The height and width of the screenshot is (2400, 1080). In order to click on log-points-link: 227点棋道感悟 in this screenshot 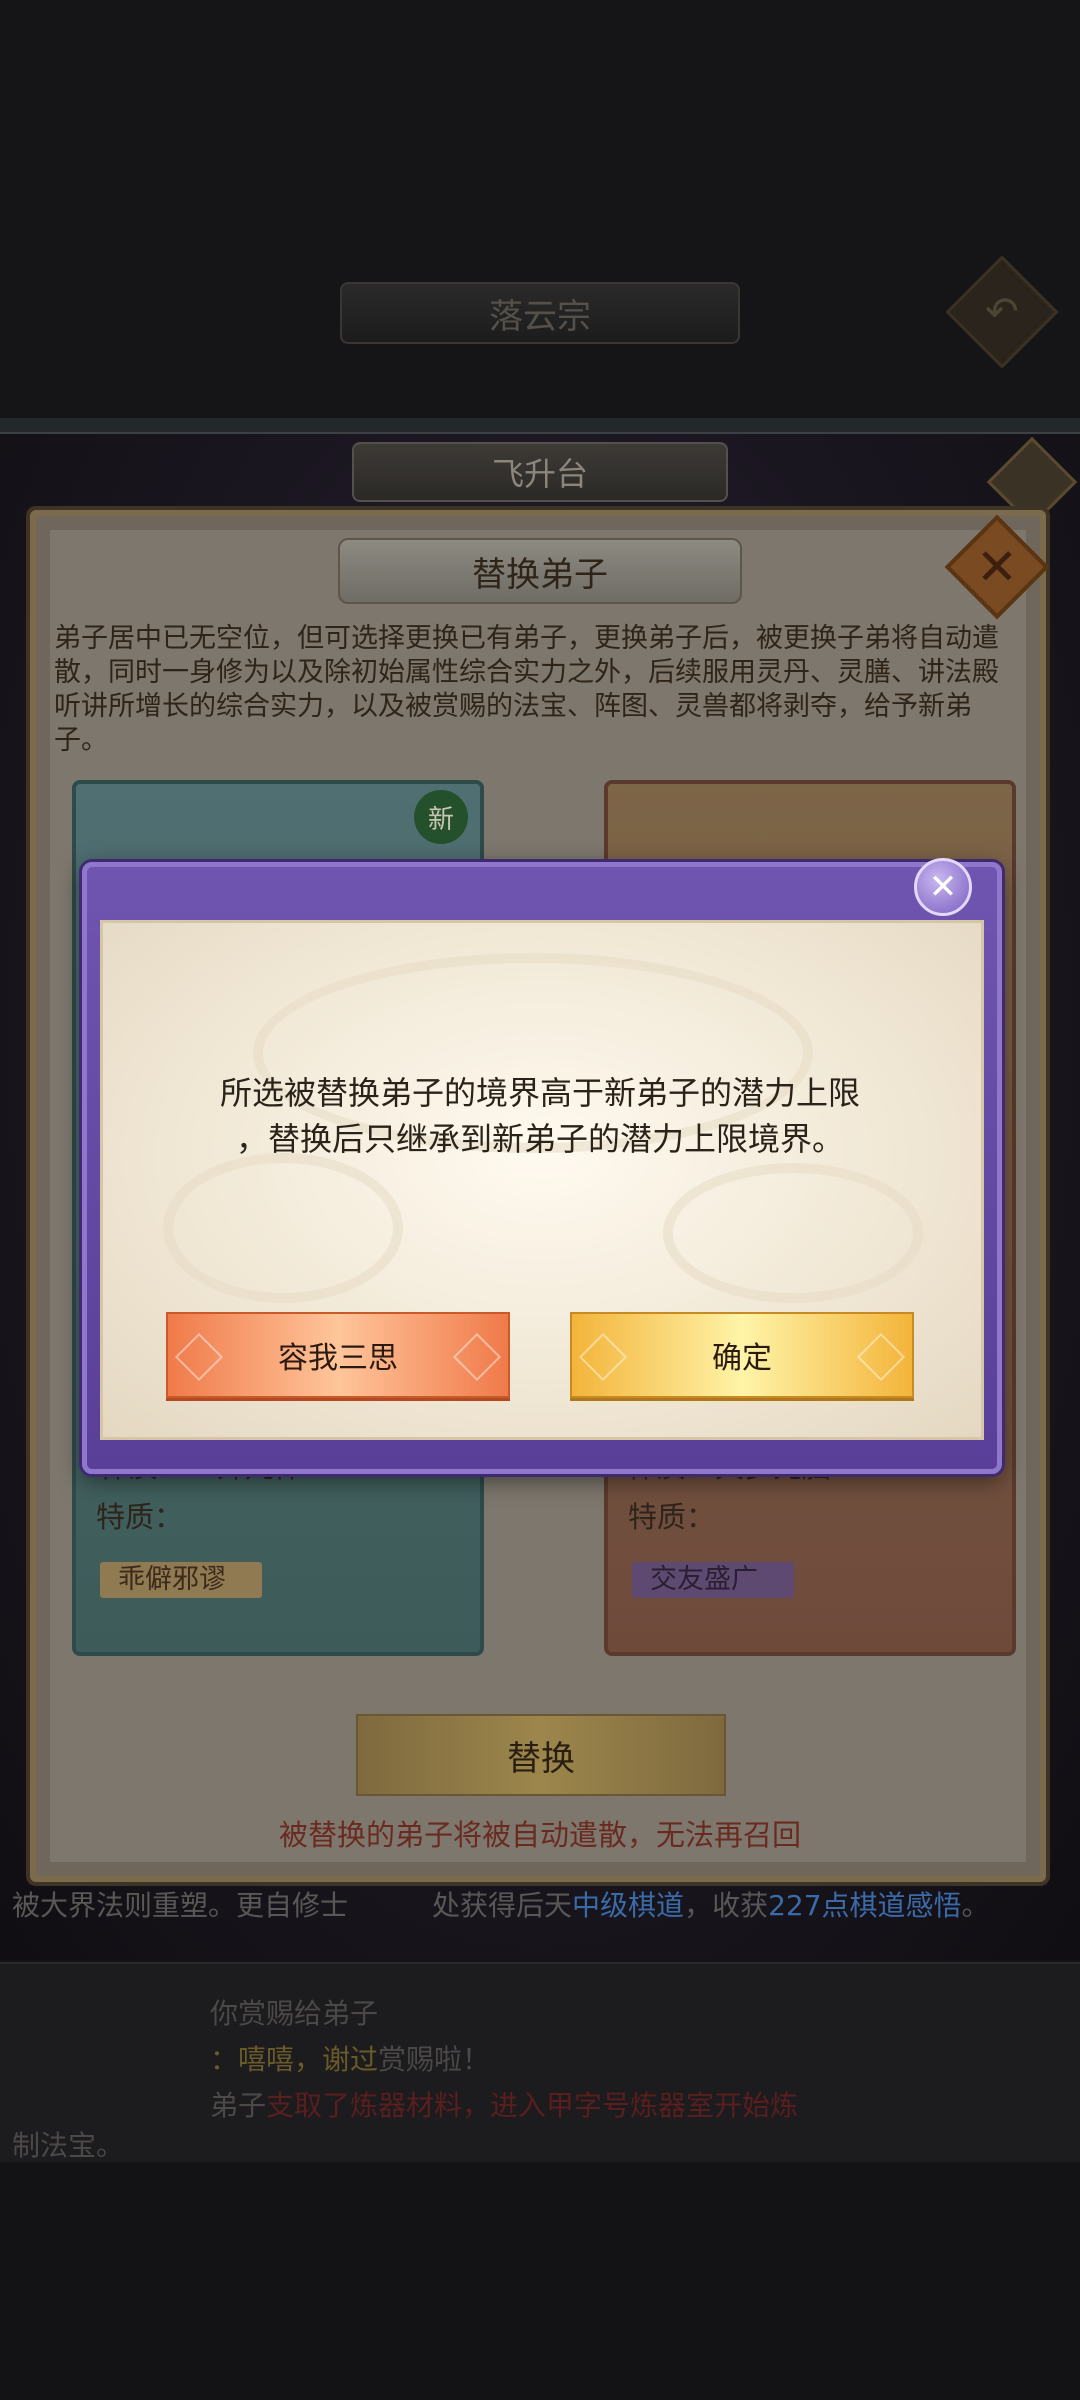, I will do `click(864, 1905)`.